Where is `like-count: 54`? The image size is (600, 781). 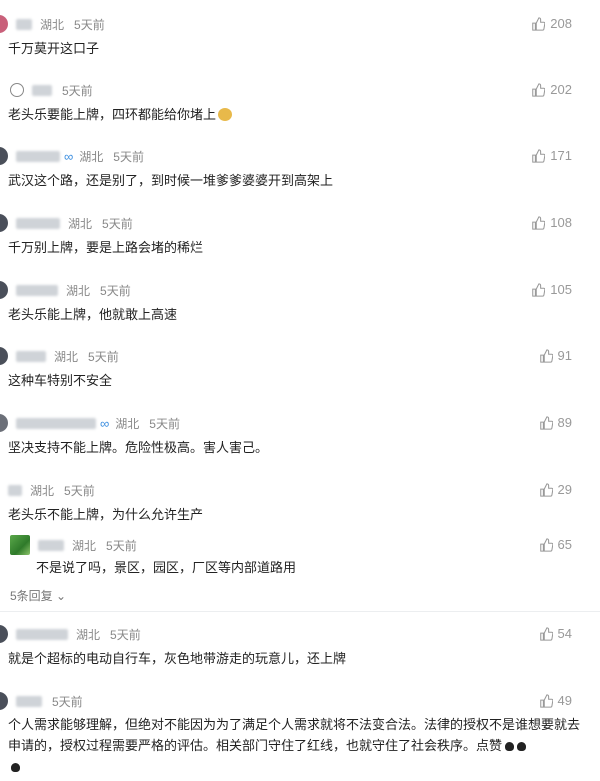
like-count: 54 is located at coordinates (564, 633).